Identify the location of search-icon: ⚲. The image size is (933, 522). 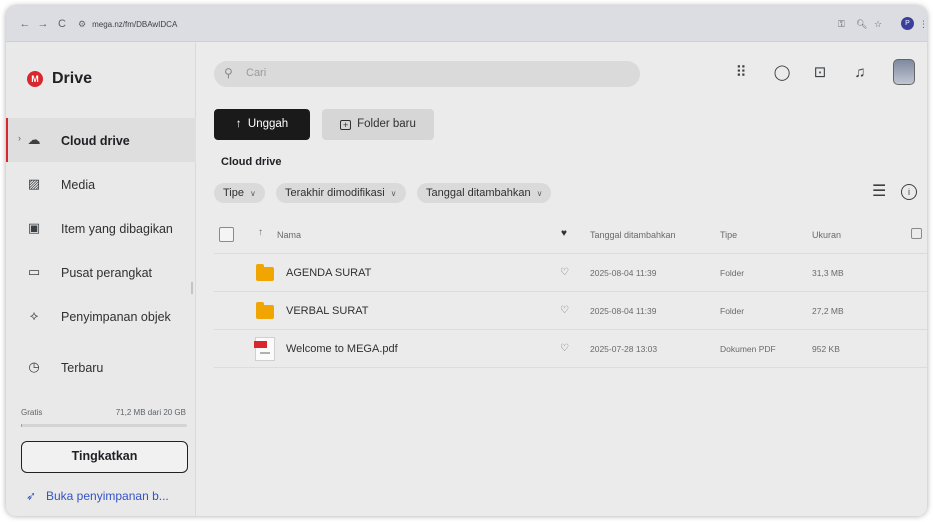
(228, 73).